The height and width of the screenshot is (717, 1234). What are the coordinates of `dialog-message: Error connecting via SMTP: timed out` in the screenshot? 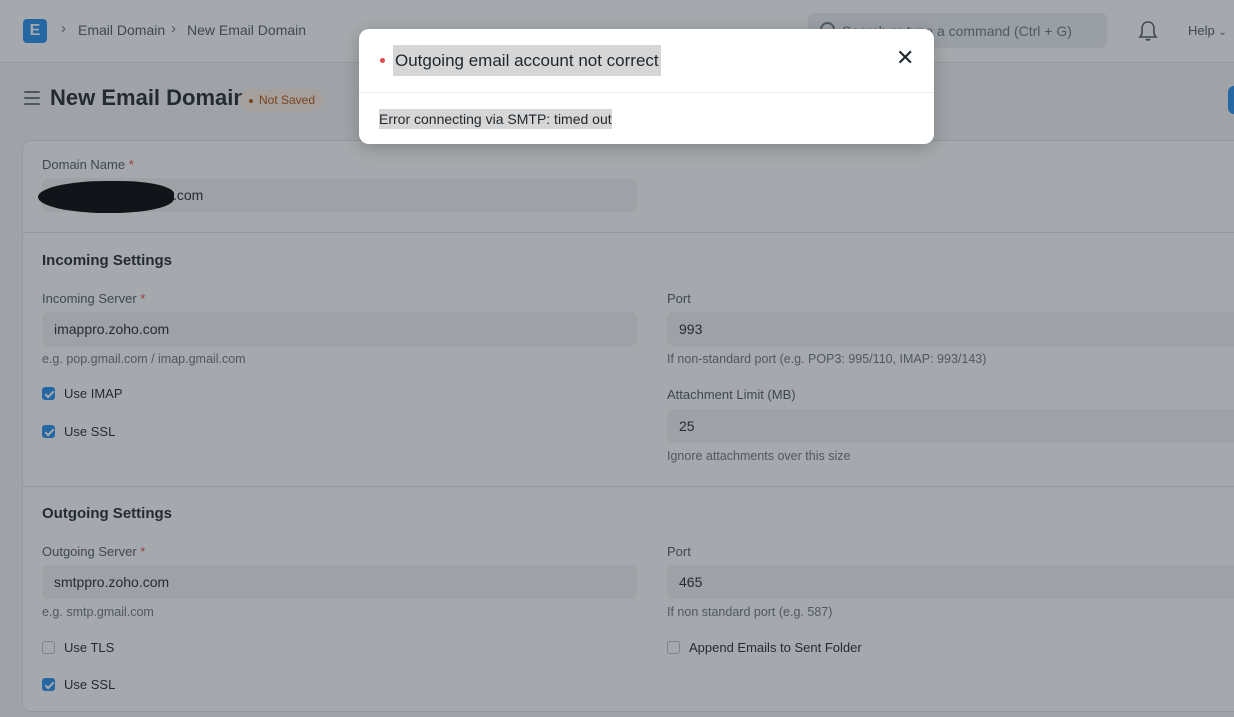 It's located at (495, 119).